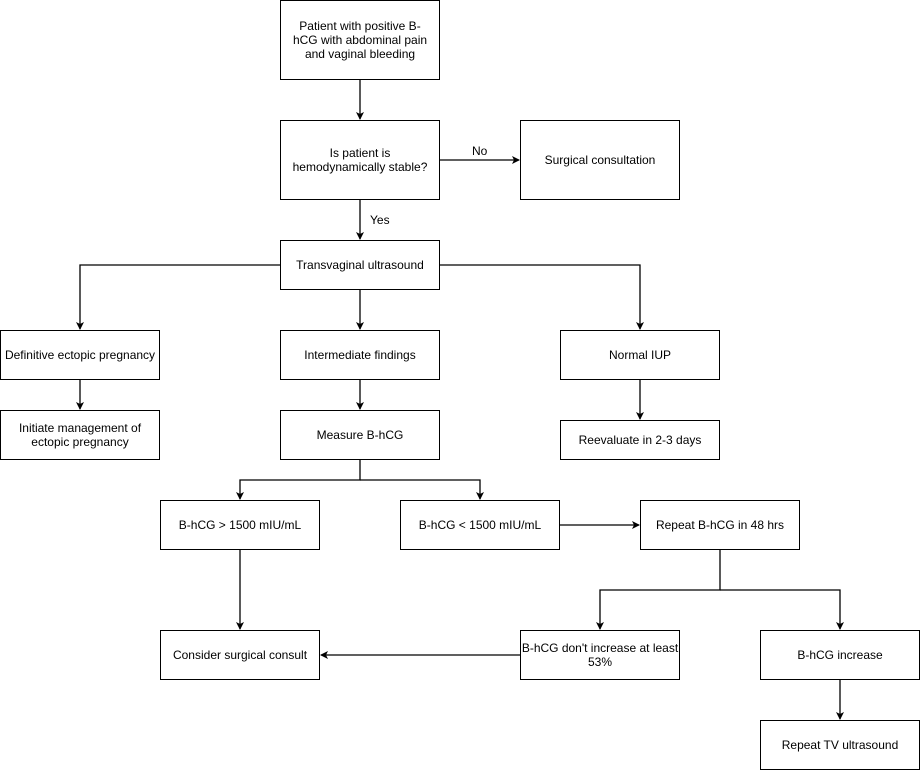  Describe the element at coordinates (240, 525) in the screenshot. I see `node-bhcg-above-1500: B-hCG > 1500 mIU/mL` at that location.